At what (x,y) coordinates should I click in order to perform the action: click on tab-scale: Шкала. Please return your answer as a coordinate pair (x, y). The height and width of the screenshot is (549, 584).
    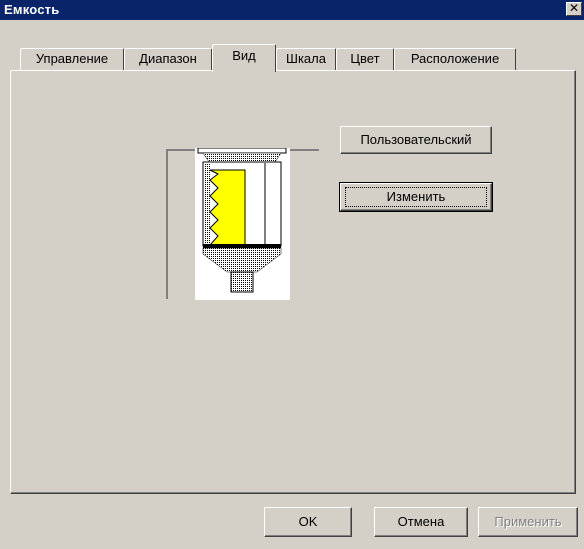
    Looking at the image, I should click on (306, 59).